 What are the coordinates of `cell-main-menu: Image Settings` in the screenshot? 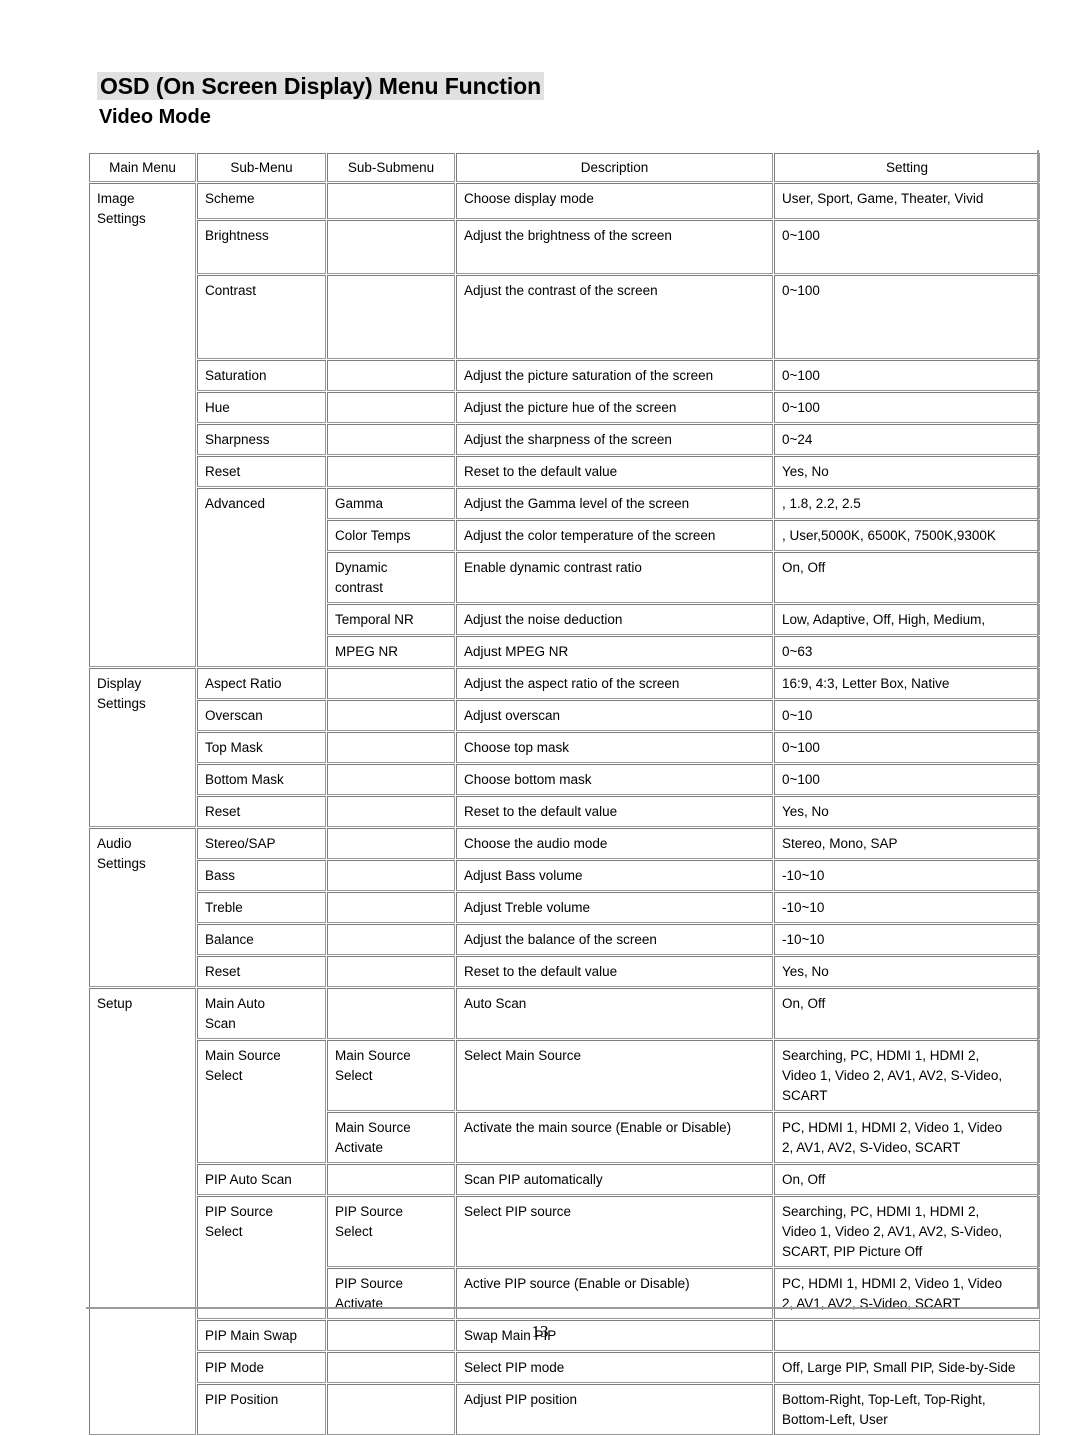 It's located at (142, 425).